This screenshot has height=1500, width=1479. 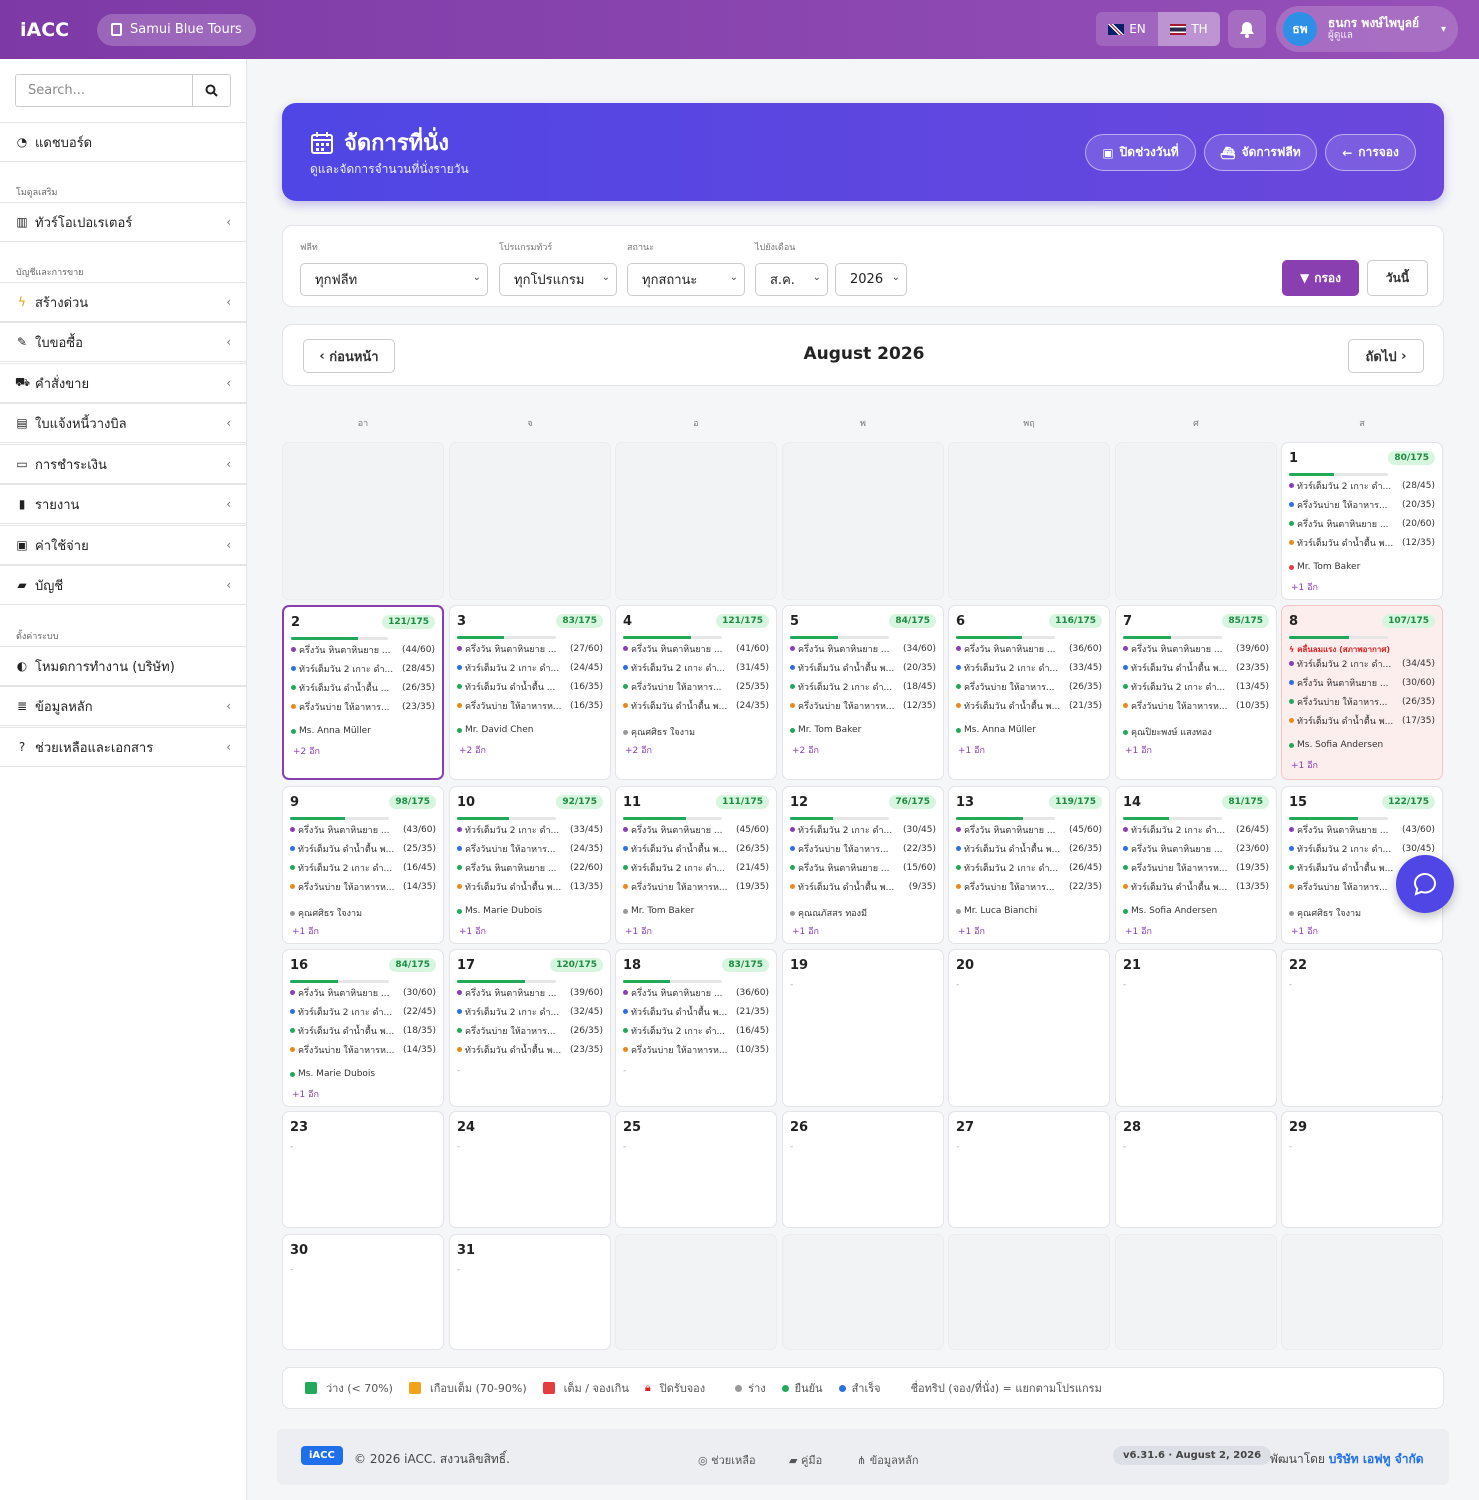 I want to click on booking-guest: คุณปิยะพงษ์ แสงทอง, so click(x=1167, y=732).